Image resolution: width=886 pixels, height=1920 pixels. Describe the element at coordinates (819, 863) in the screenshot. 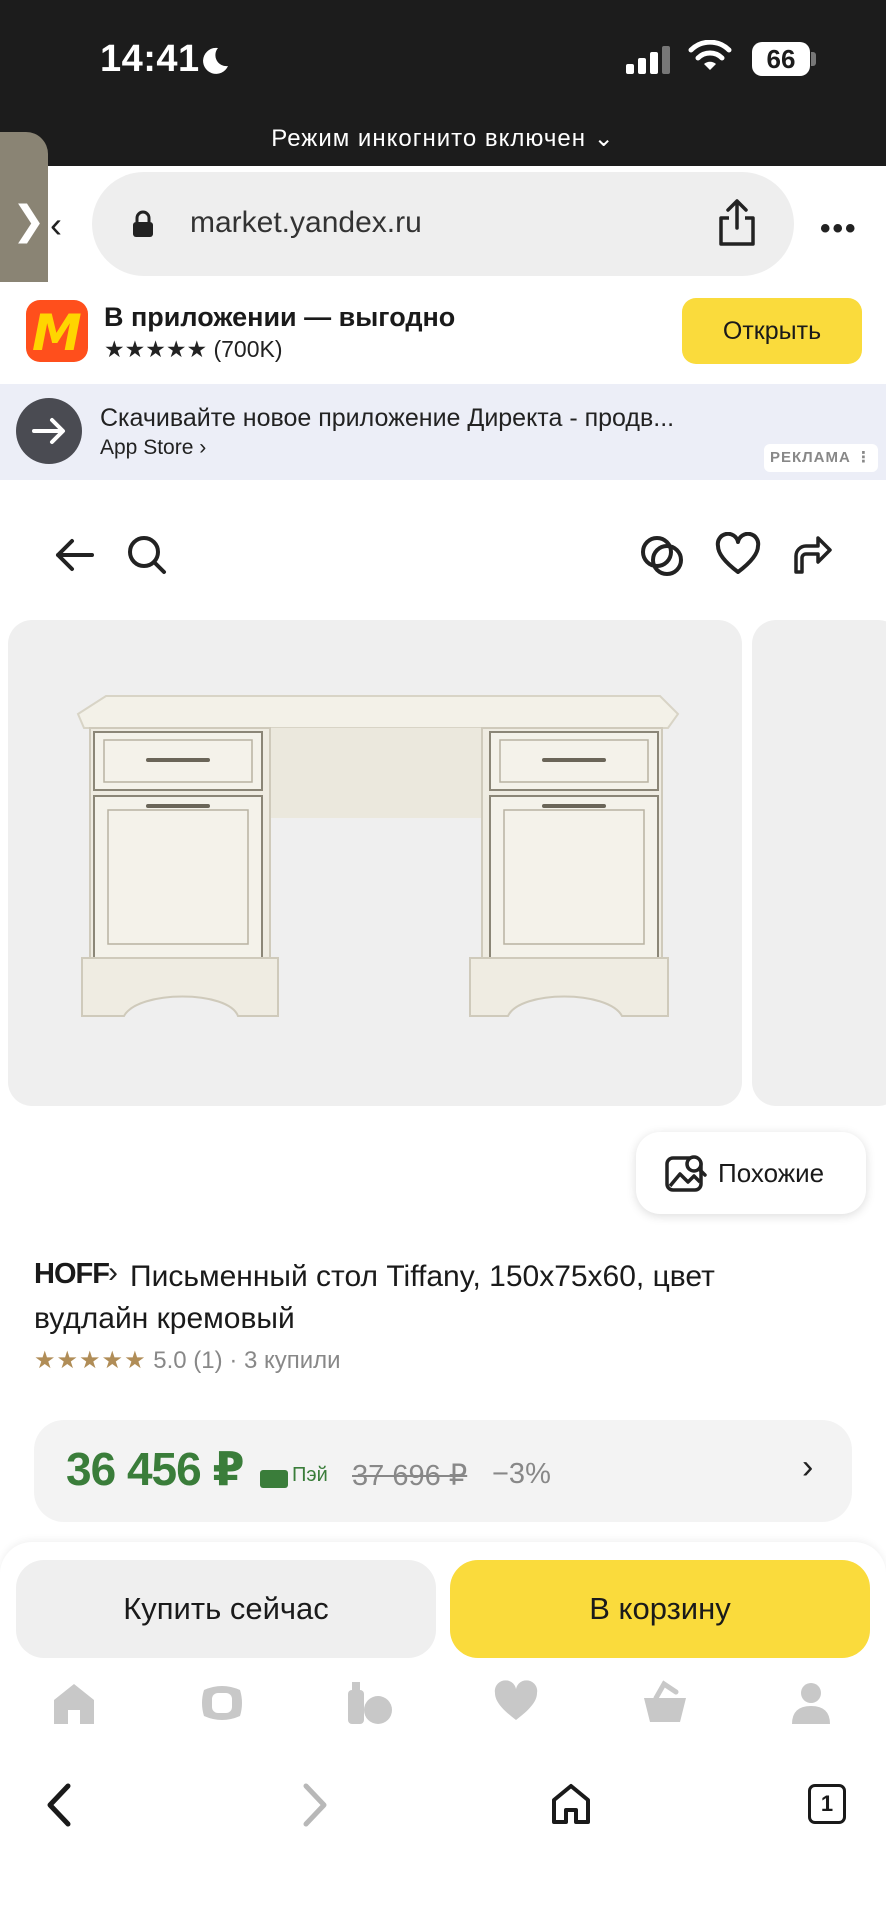

I see `next-product-image` at that location.